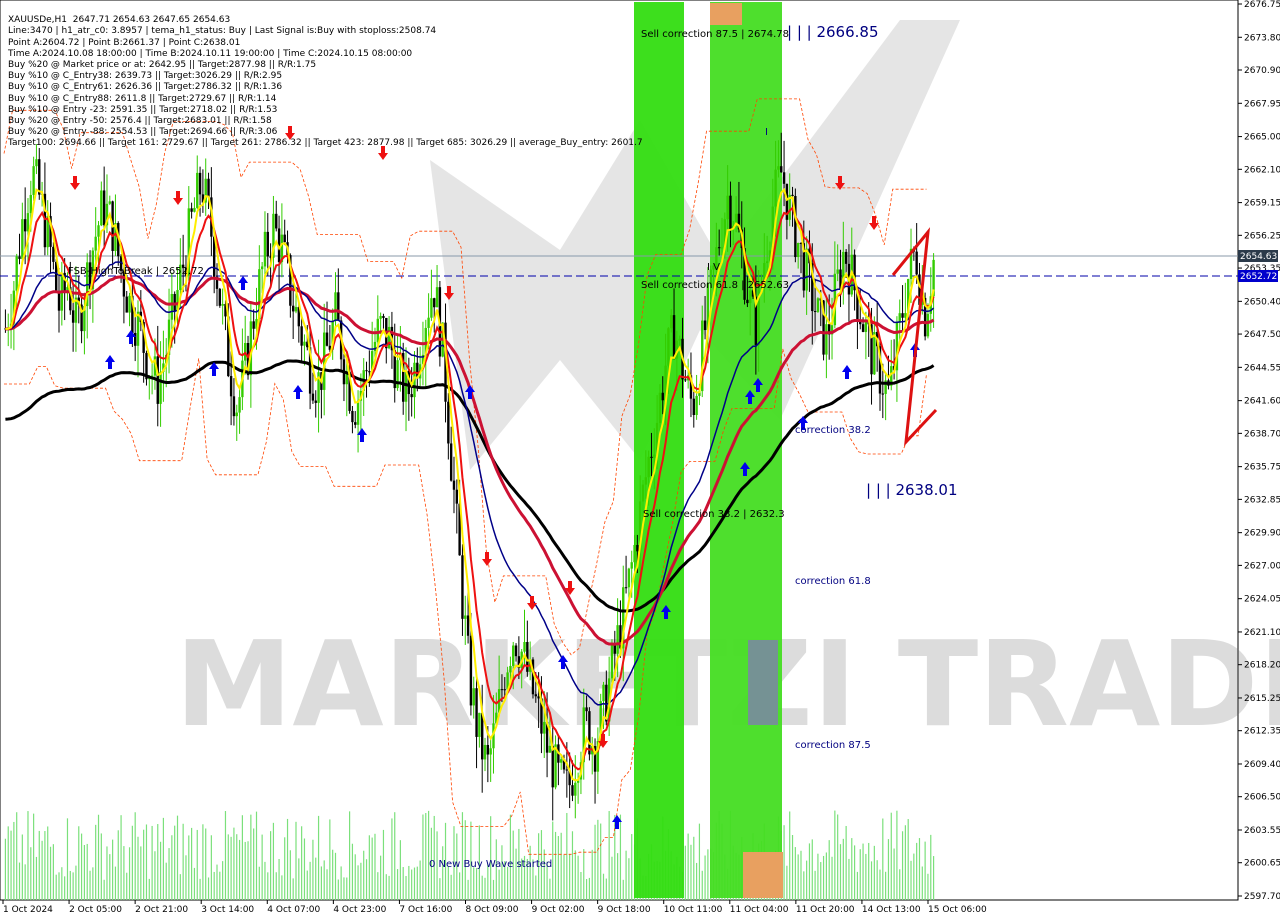 The width and height of the screenshot is (1280, 920). Describe the element at coordinates (1262, 368) in the screenshot. I see `y-tick-label: 2644.55` at that location.